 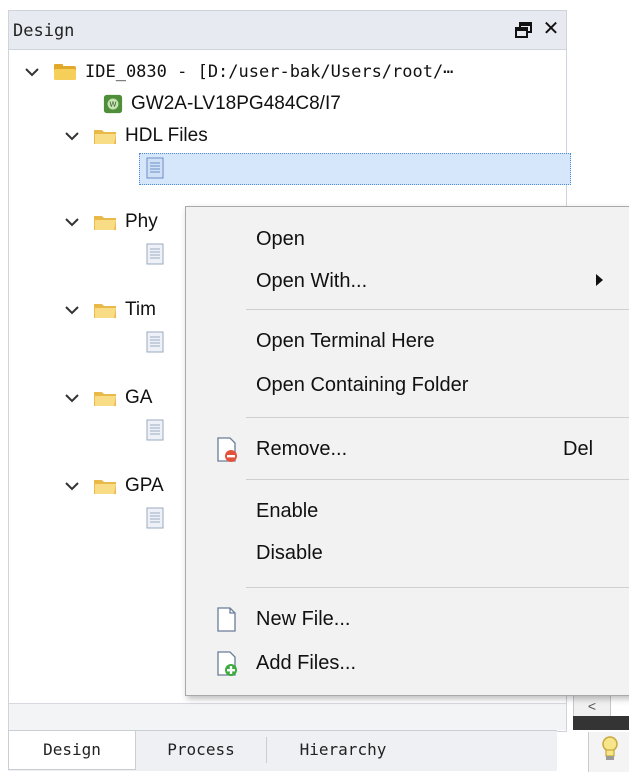 I want to click on project-icon, so click(x=65, y=72).